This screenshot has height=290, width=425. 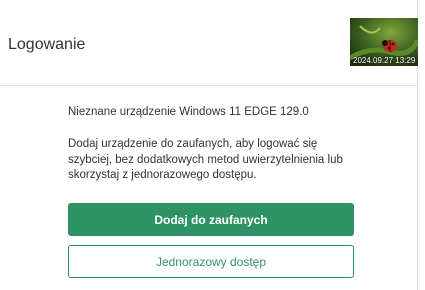 What do you see at coordinates (211, 219) in the screenshot?
I see `add-to-trusted-button: Dodaj do zaufanych` at bounding box center [211, 219].